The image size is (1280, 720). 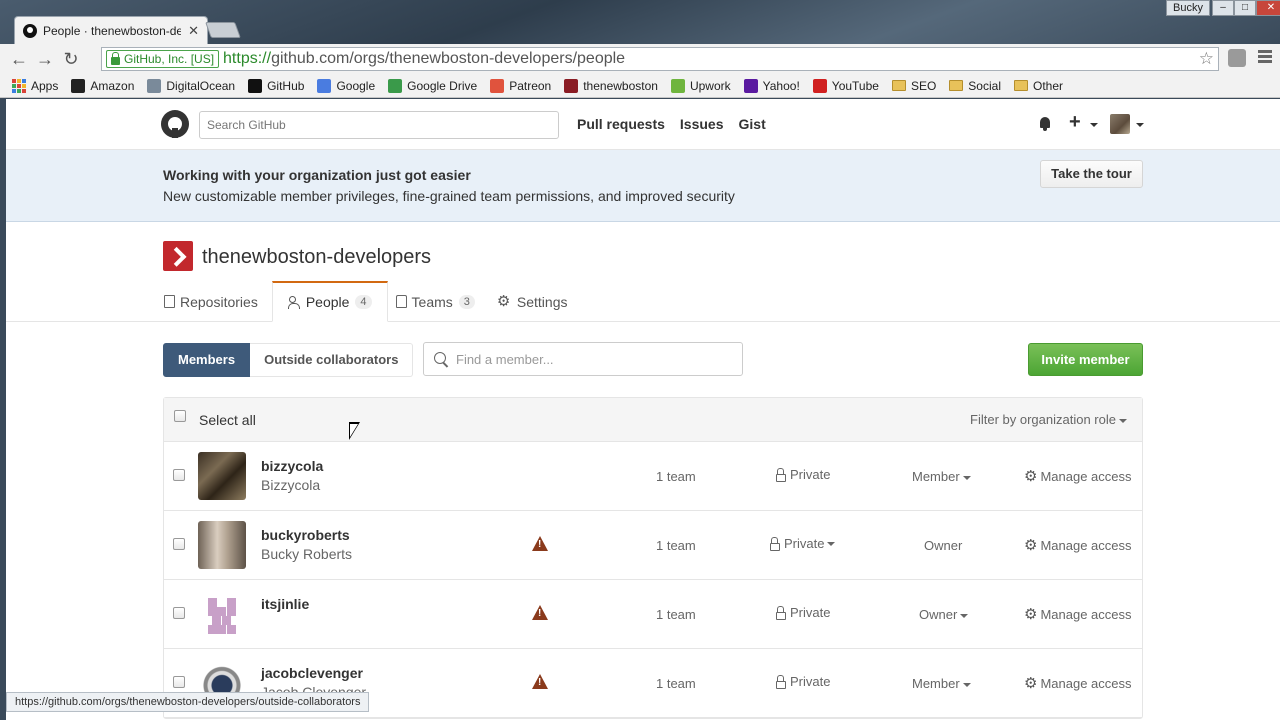 What do you see at coordinates (611, 85) in the screenshot?
I see `bookmark-thenewboston: thenewboston` at bounding box center [611, 85].